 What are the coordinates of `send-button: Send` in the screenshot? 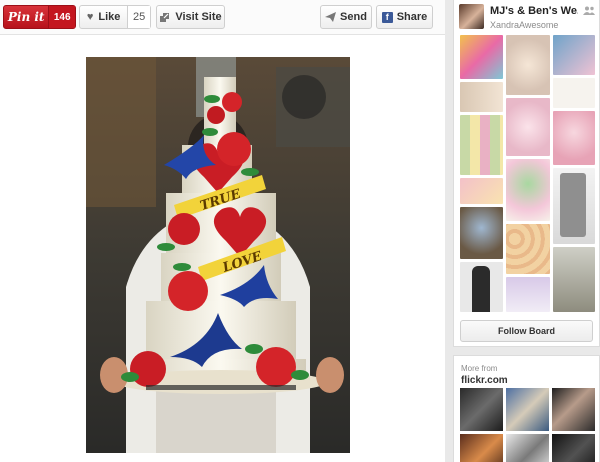 It's located at (346, 17).